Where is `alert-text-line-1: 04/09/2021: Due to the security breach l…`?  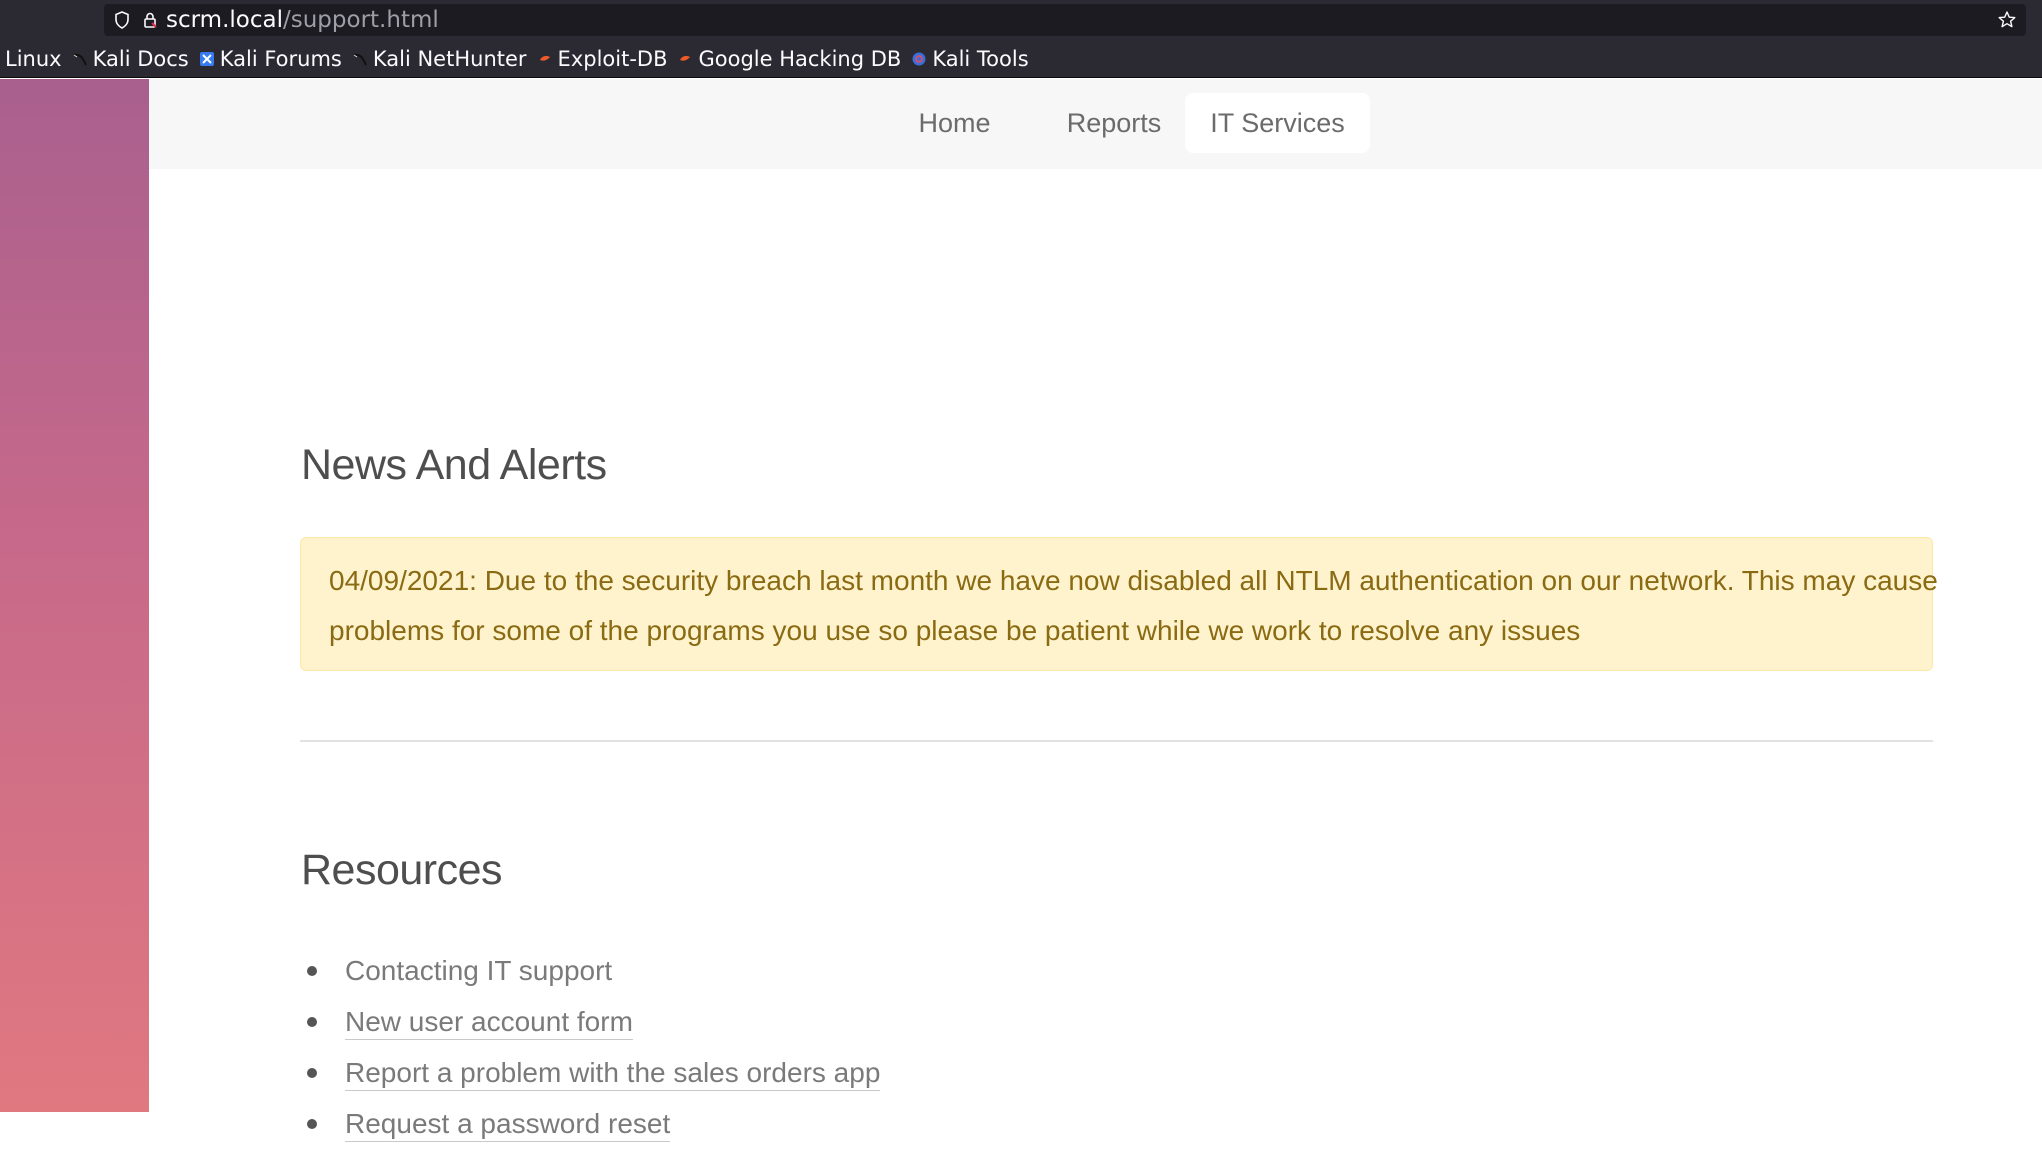 alert-text-line-1: 04/09/2021: Due to the security breach l… is located at coordinates (1133, 580).